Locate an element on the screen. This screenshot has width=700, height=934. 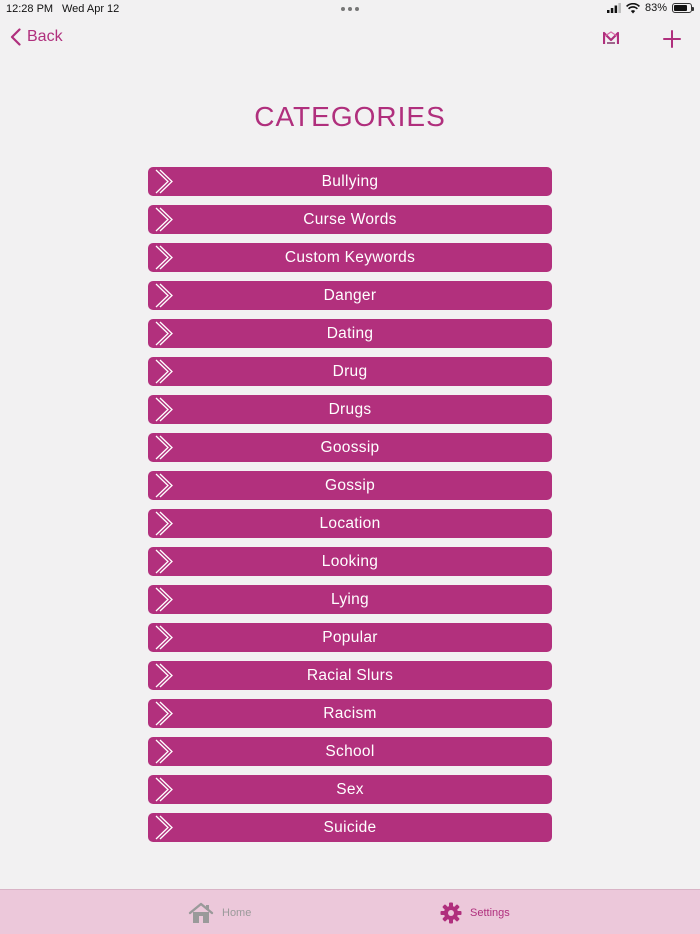
back-button: Back is located at coordinates (36, 37).